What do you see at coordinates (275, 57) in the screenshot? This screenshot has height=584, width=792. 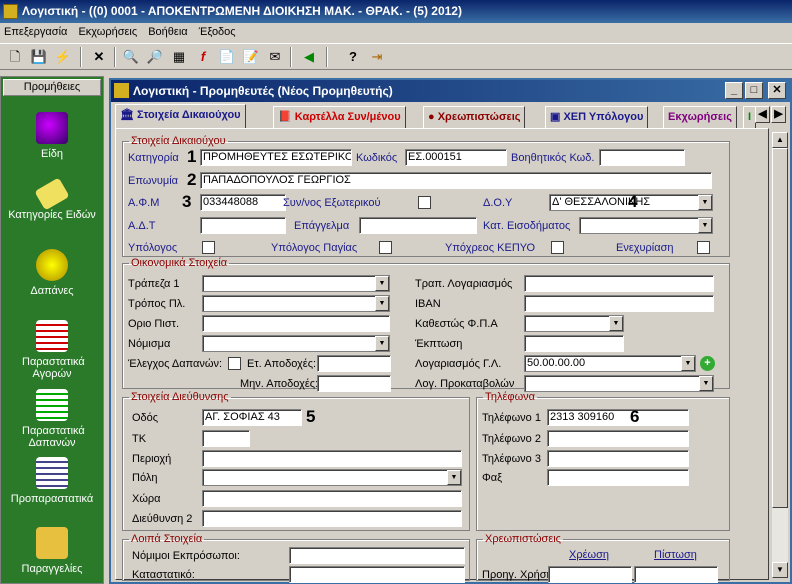 I see `mail-icon: ✉` at bounding box center [275, 57].